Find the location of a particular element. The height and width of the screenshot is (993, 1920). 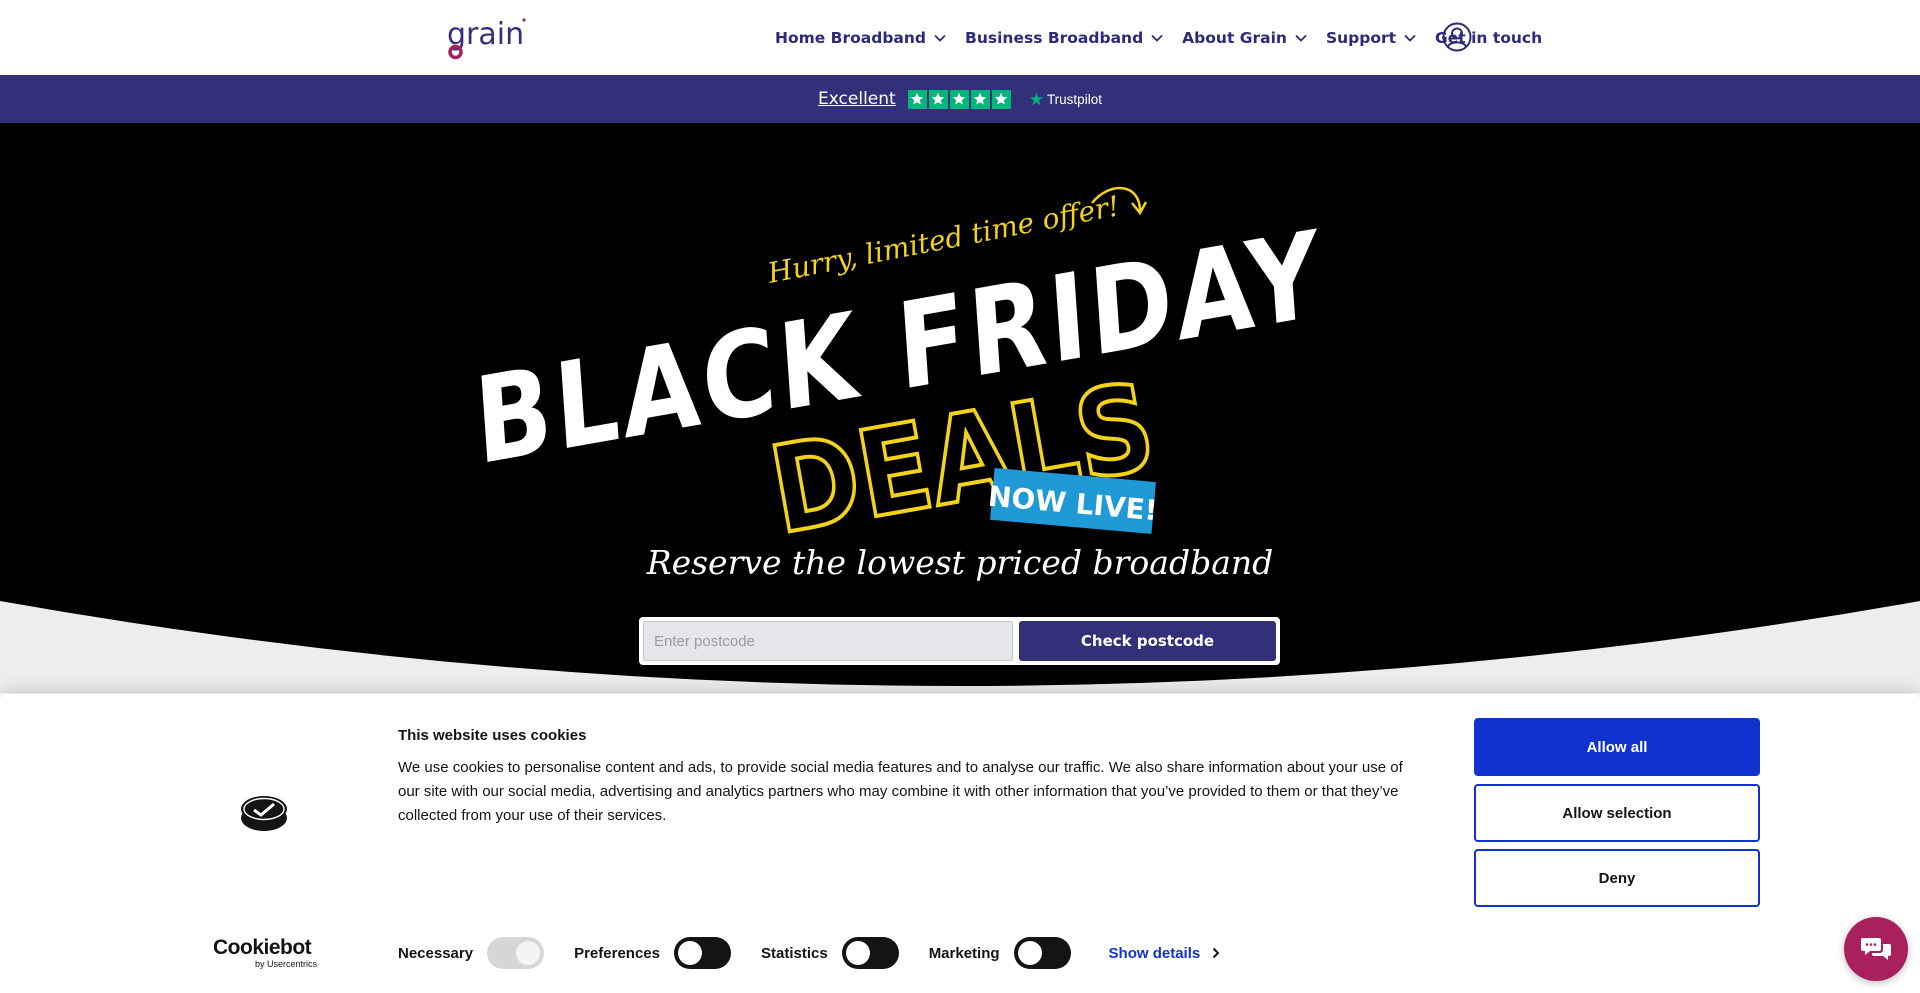

consent-label: Necessary is located at coordinates (436, 953).